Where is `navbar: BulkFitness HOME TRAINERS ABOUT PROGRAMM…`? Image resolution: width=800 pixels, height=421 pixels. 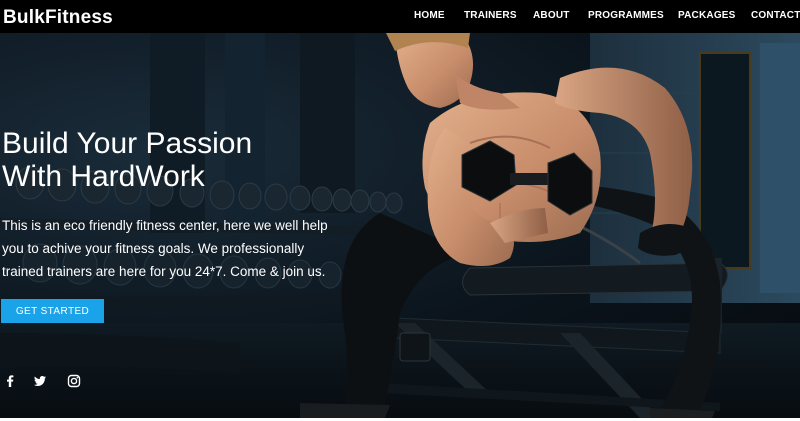 navbar: BulkFitness HOME TRAINERS ABOUT PROGRAMM… is located at coordinates (400, 16).